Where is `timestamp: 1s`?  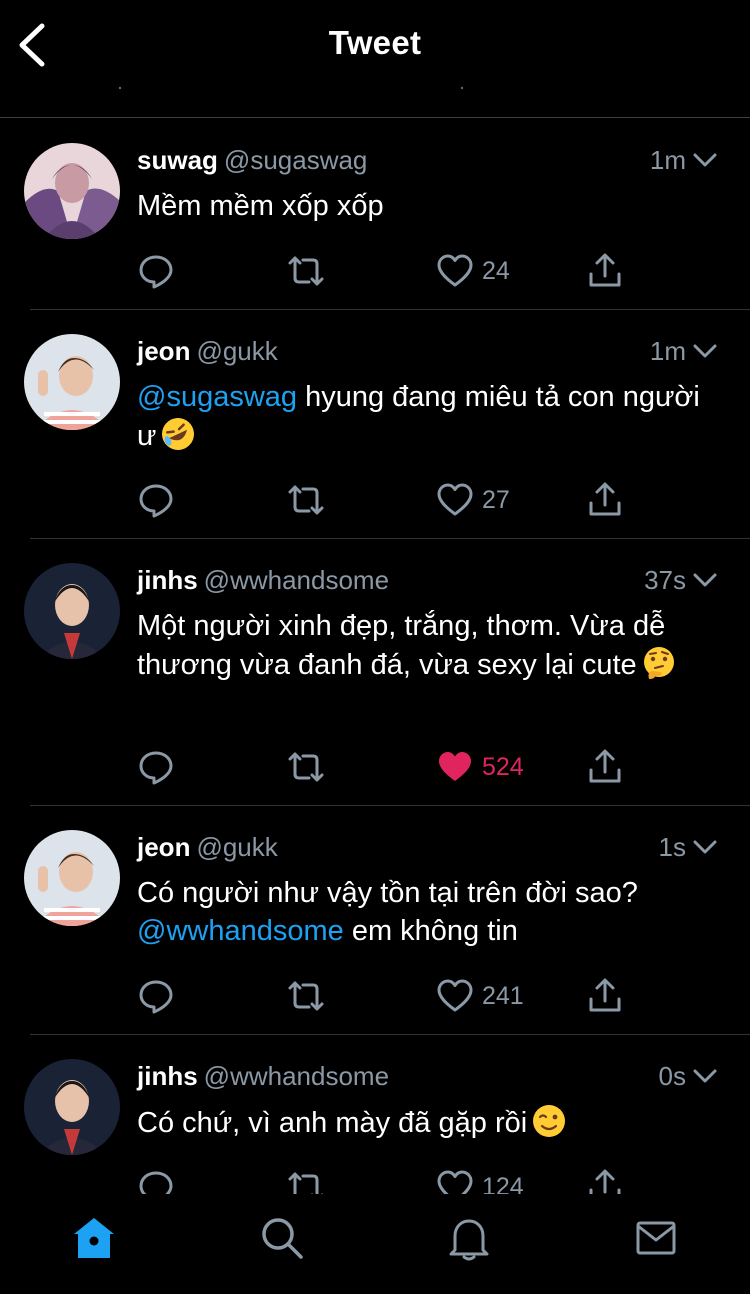 timestamp: 1s is located at coordinates (672, 847).